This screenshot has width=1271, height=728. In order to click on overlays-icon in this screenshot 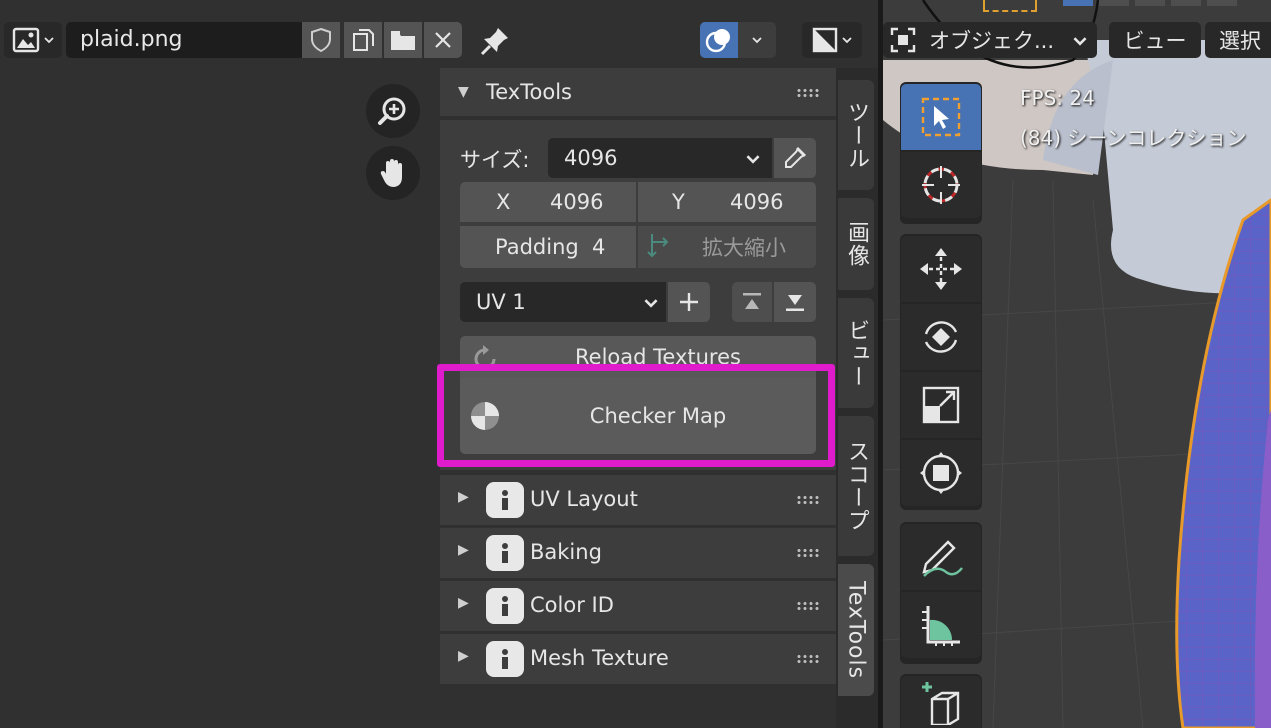, I will do `click(717, 41)`.